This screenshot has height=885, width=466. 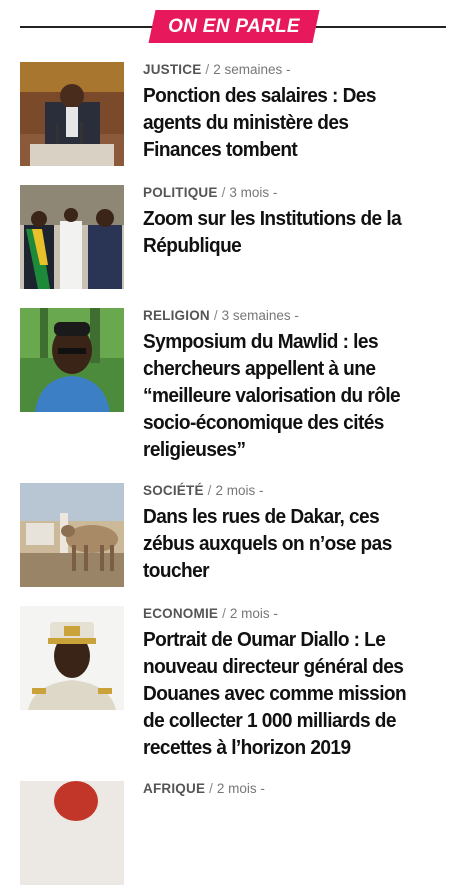 I want to click on article-meta: JUSTICE /2 semaines -, so click(x=216, y=69).